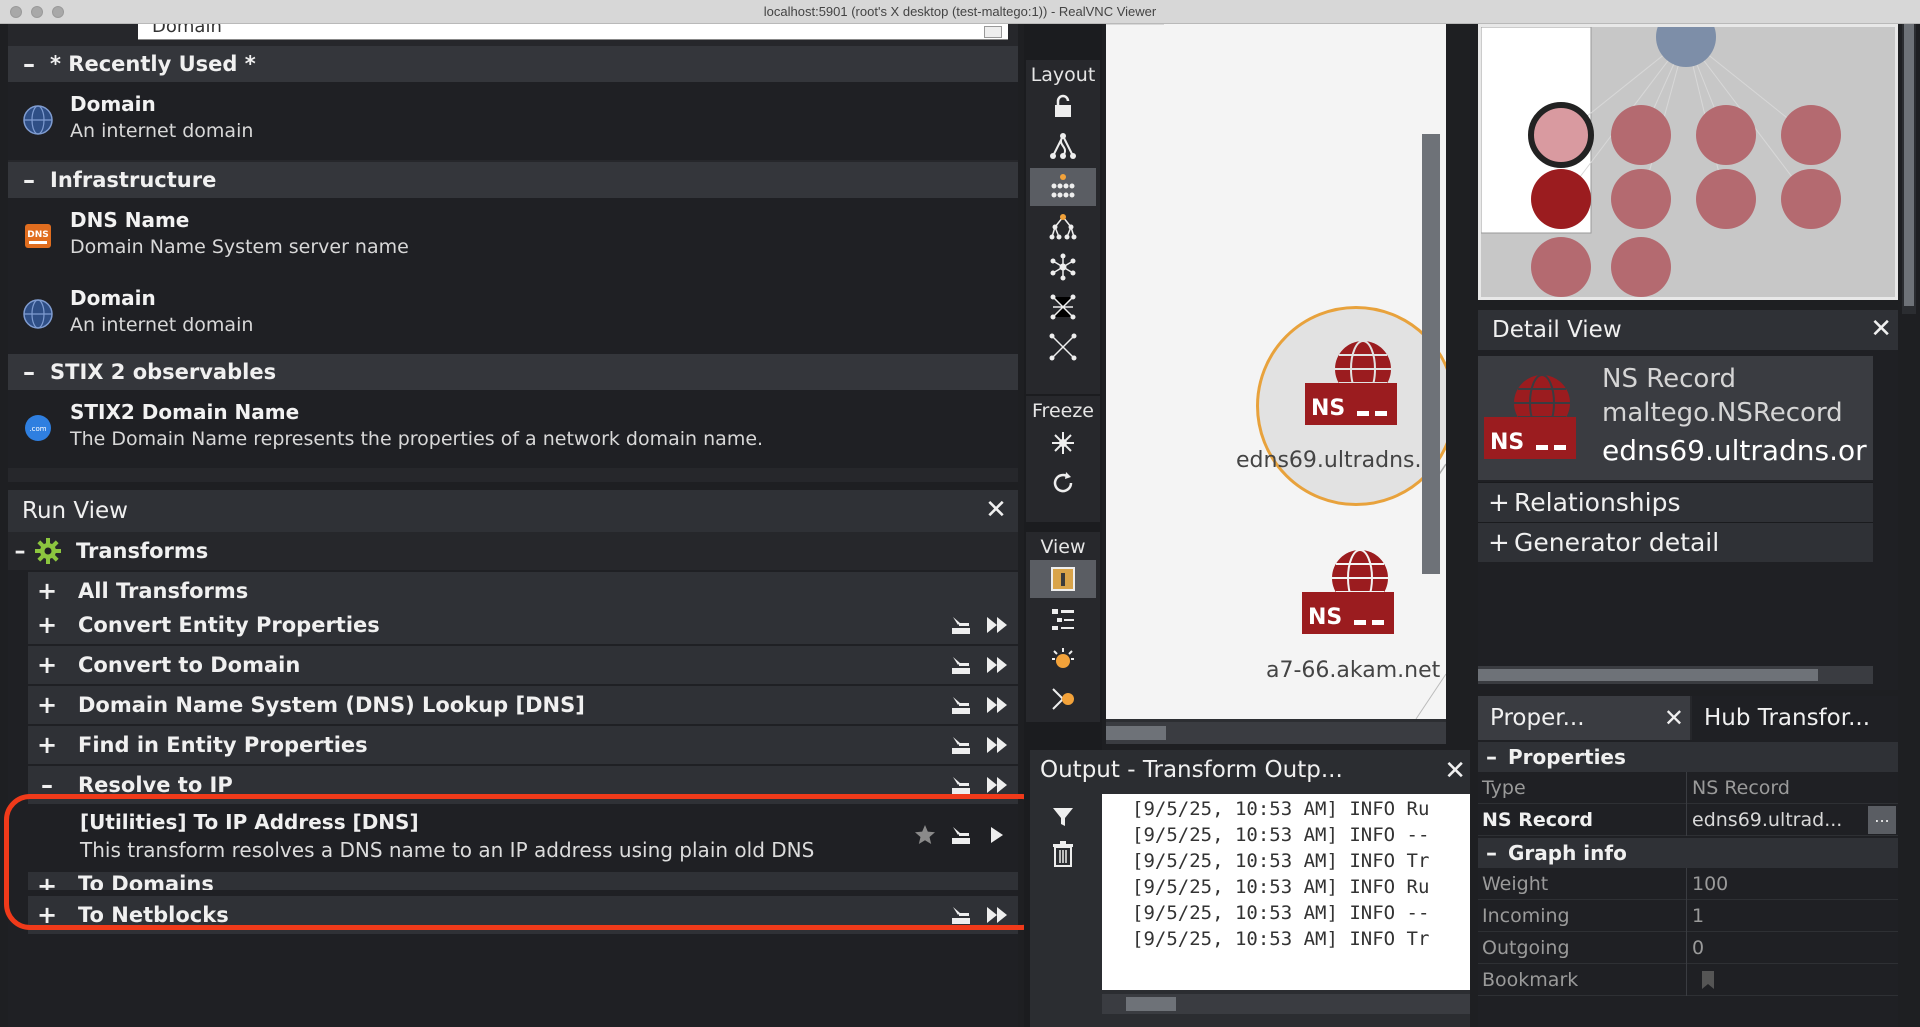 The width and height of the screenshot is (1920, 1027). Describe the element at coordinates (523, 705) in the screenshot. I see `transform-group-dns-lookup: + Domain Name System (DNS) Lookup [DNS]` at that location.